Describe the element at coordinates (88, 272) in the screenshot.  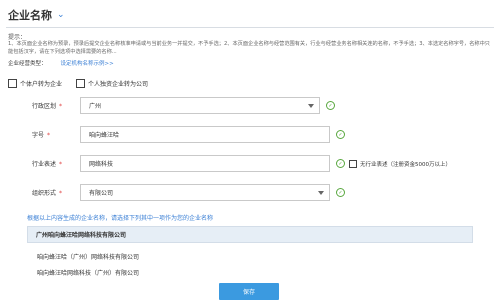
I see `suggestion-item: 咱向蜂汪哈网络科技（广州）有限公司` at that location.